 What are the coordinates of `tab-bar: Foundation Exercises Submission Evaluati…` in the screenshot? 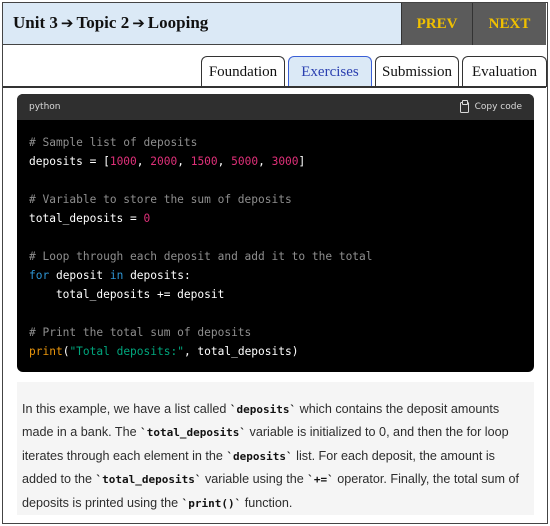 It's located at (375, 71).